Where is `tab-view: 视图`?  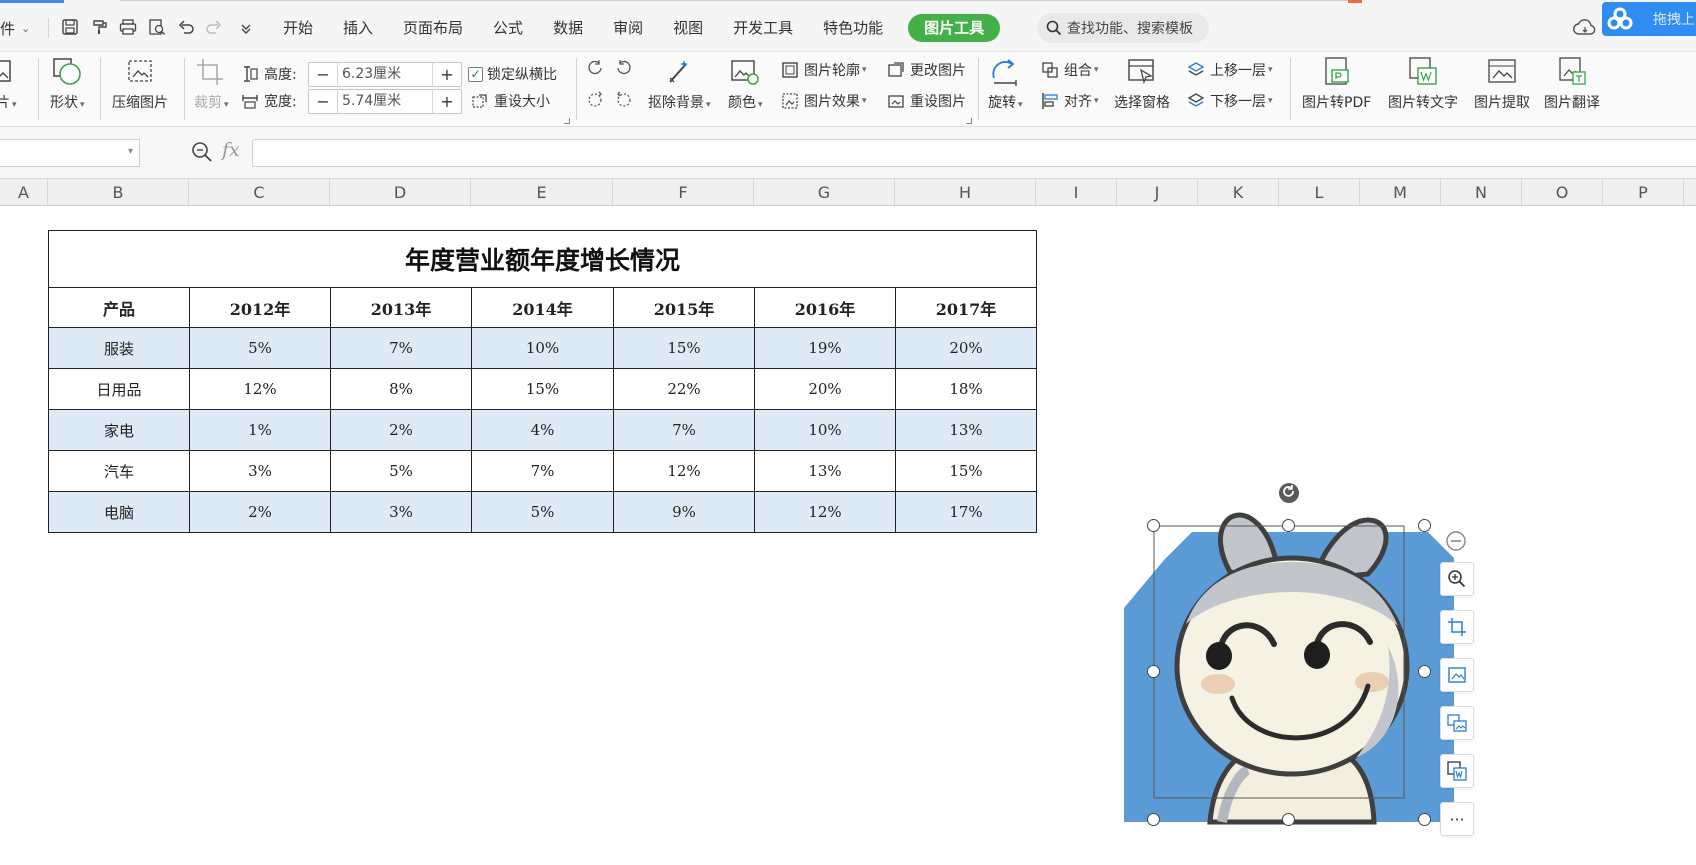 tab-view: 视图 is located at coordinates (688, 28).